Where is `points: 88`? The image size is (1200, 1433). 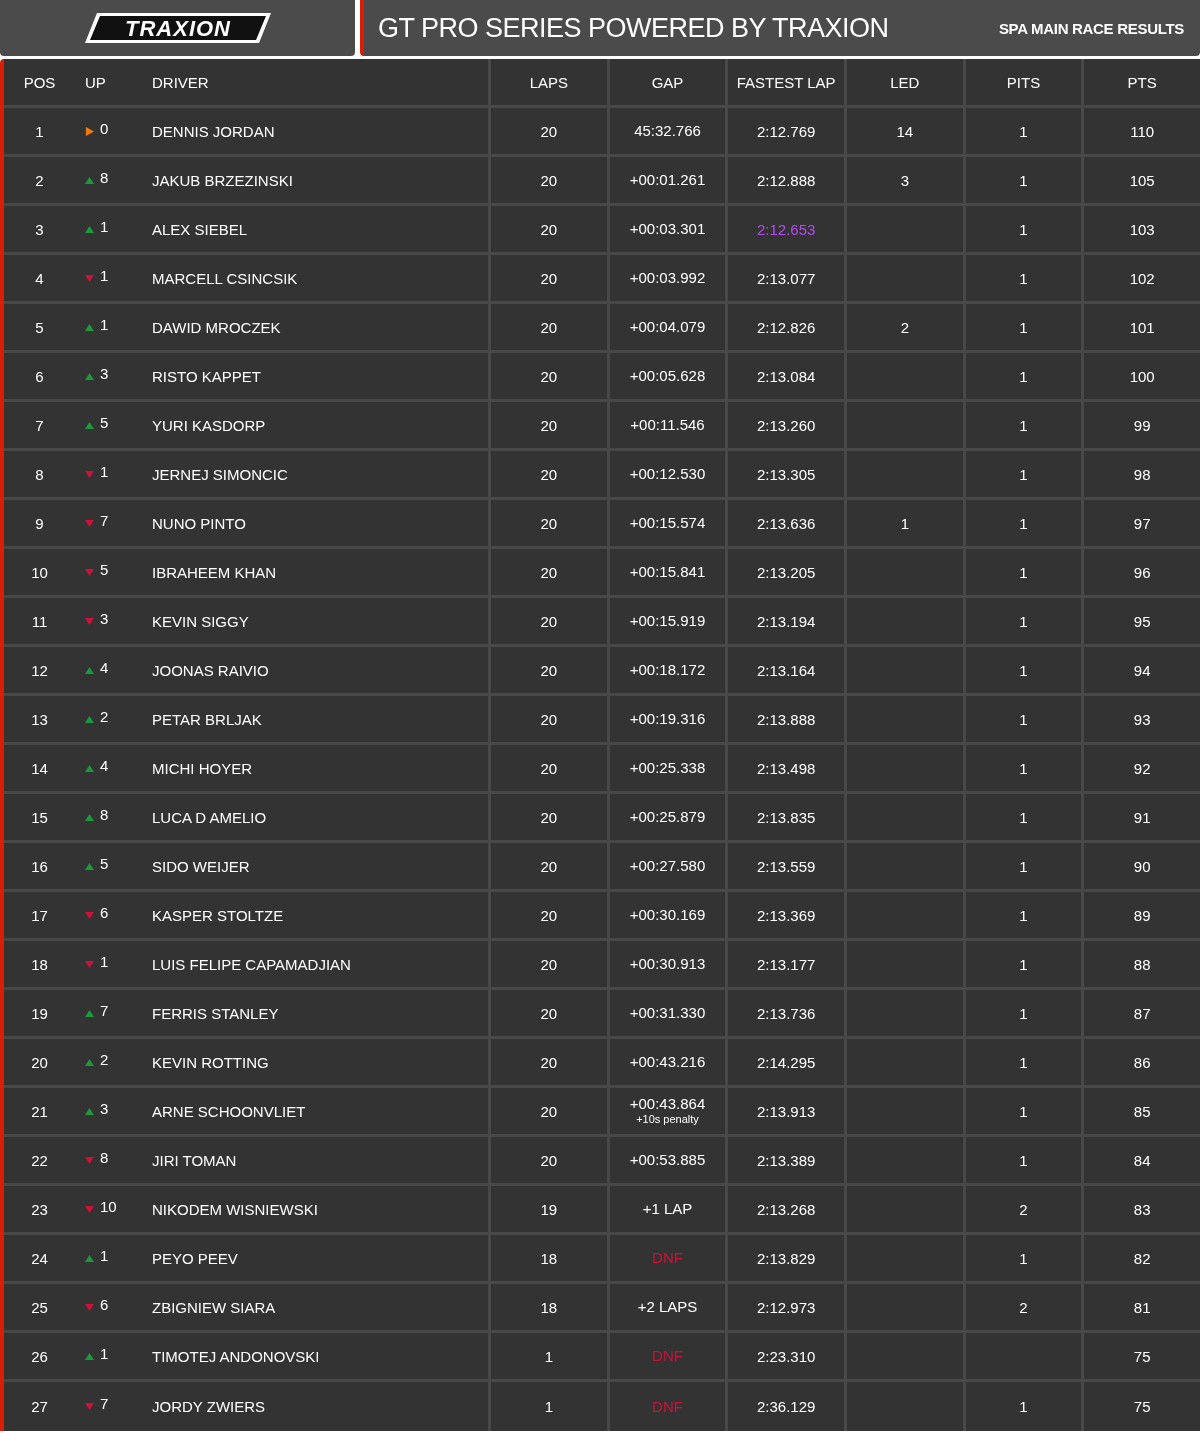 points: 88 is located at coordinates (1142, 964).